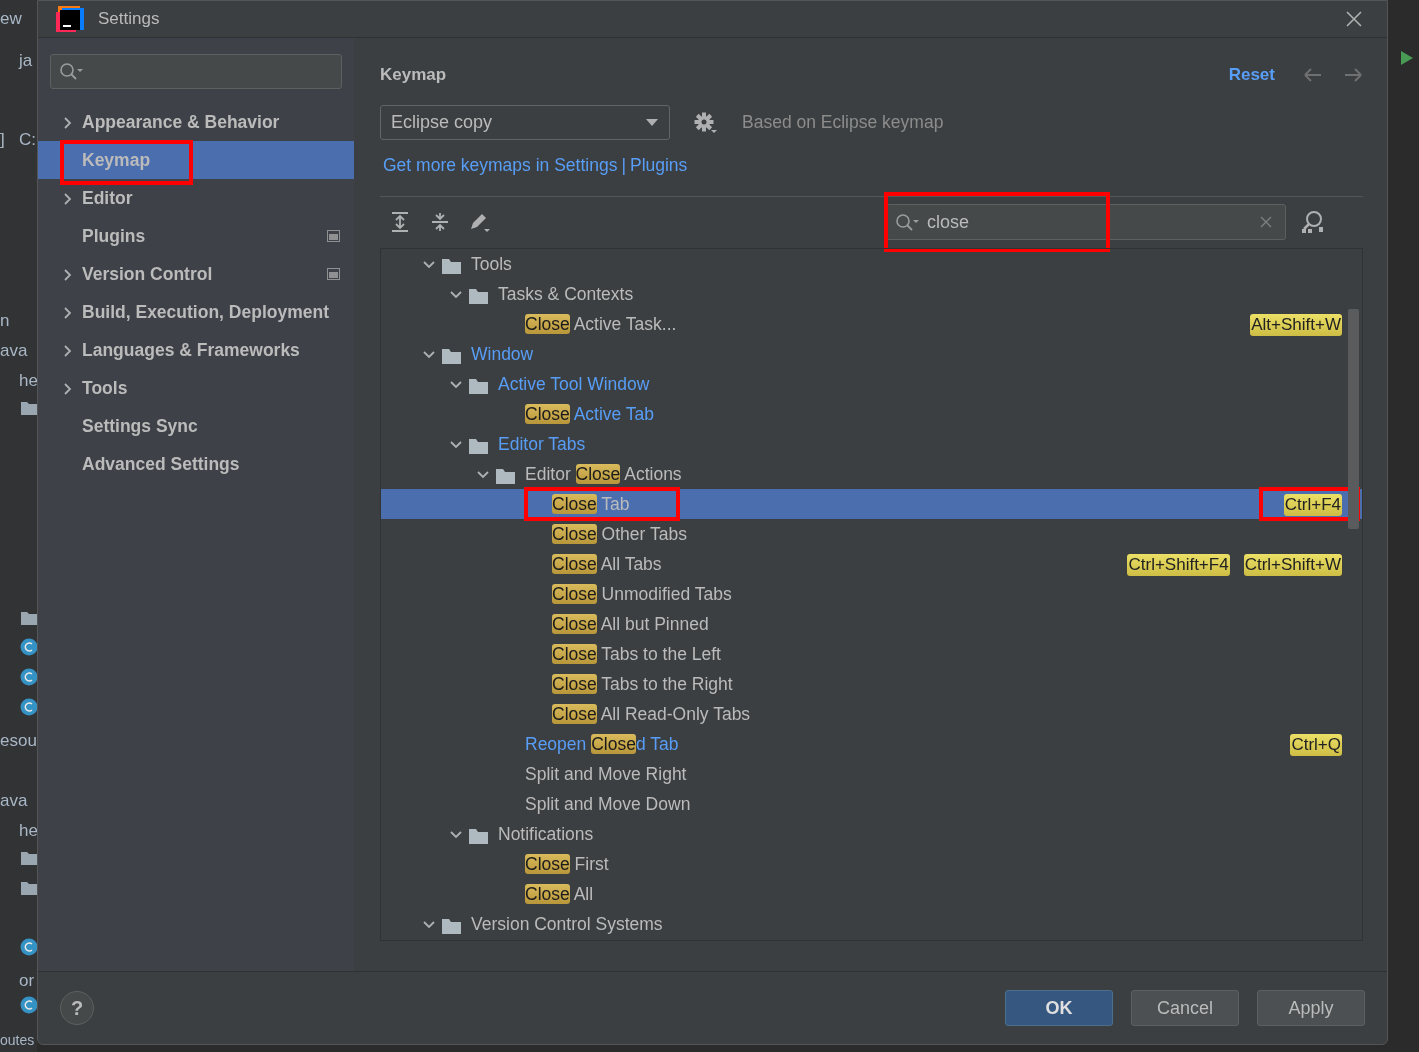 Image resolution: width=1419 pixels, height=1052 pixels. What do you see at coordinates (1312, 505) in the screenshot?
I see `shortcut-badge: Ctrl+F4` at bounding box center [1312, 505].